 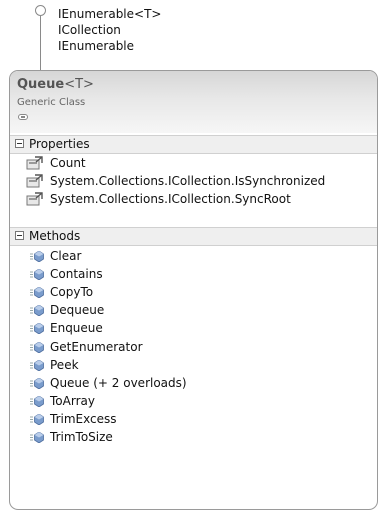 What do you see at coordinates (64, 364) in the screenshot?
I see `method-name: Peek` at bounding box center [64, 364].